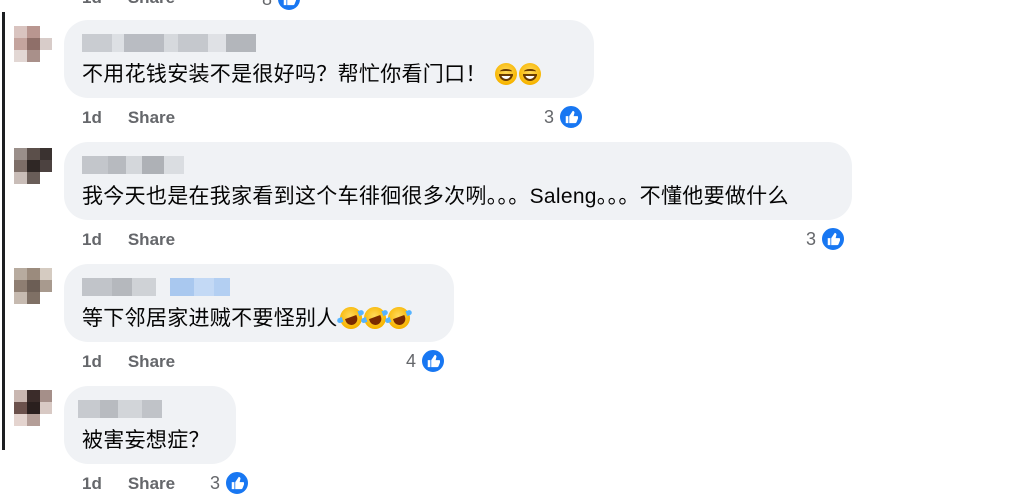  I want to click on rolling-laughing-face-icon, so click(398, 318).